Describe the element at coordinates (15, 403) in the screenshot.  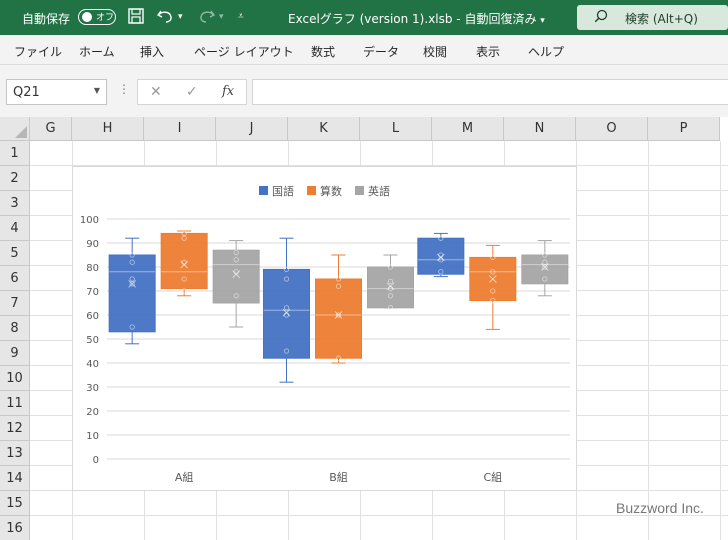
I see `row-header-11: 11` at that location.